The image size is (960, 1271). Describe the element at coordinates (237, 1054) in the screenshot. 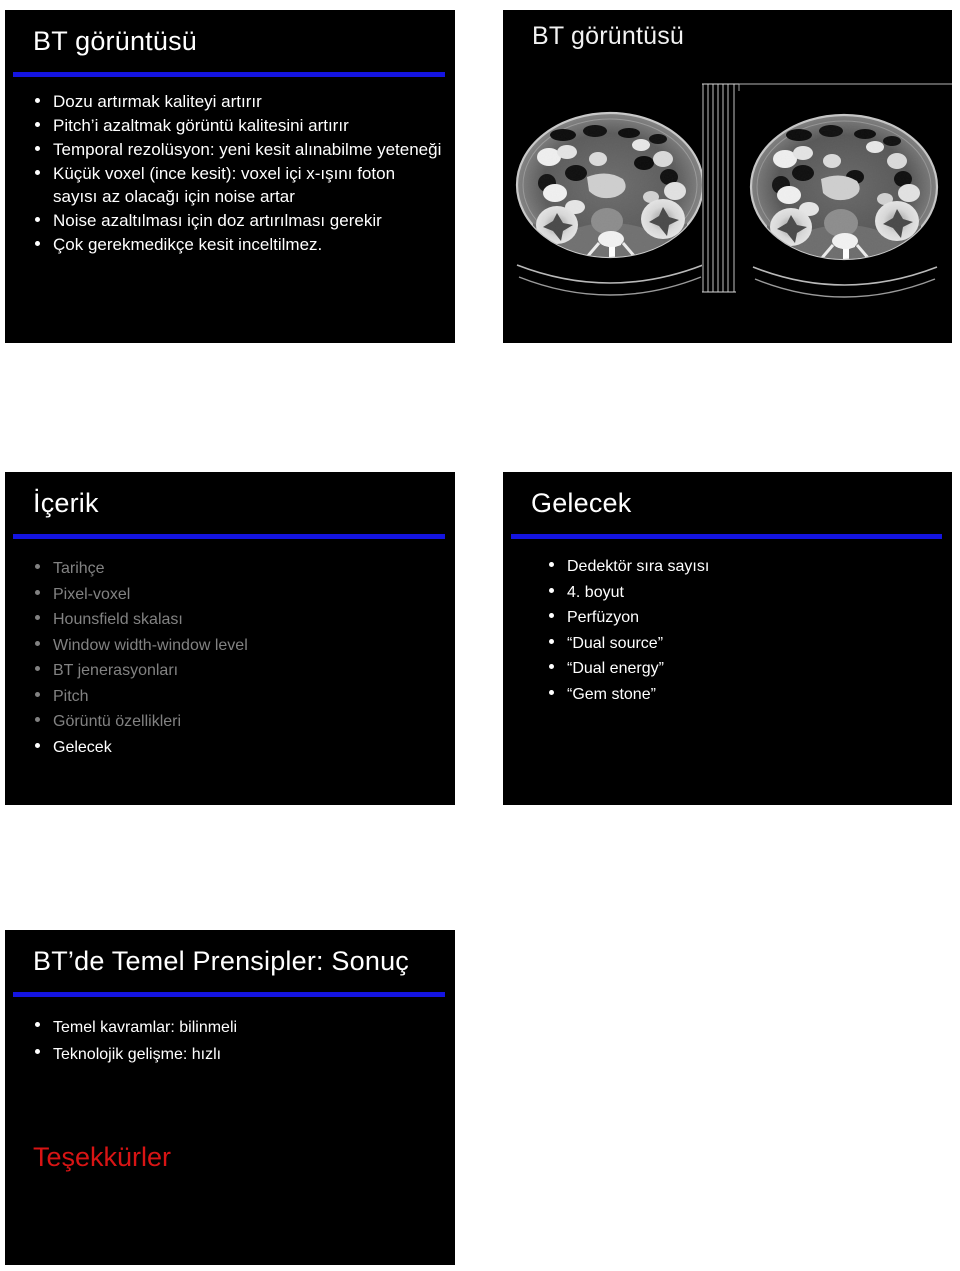

I see `list-item: Teknolojik gelişme: hızlı` at that location.